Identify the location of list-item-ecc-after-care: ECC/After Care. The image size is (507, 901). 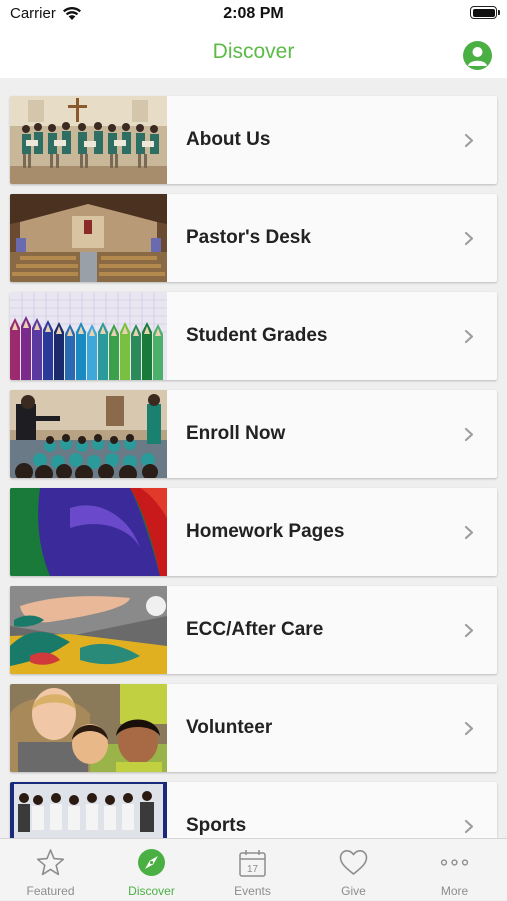
(253, 630).